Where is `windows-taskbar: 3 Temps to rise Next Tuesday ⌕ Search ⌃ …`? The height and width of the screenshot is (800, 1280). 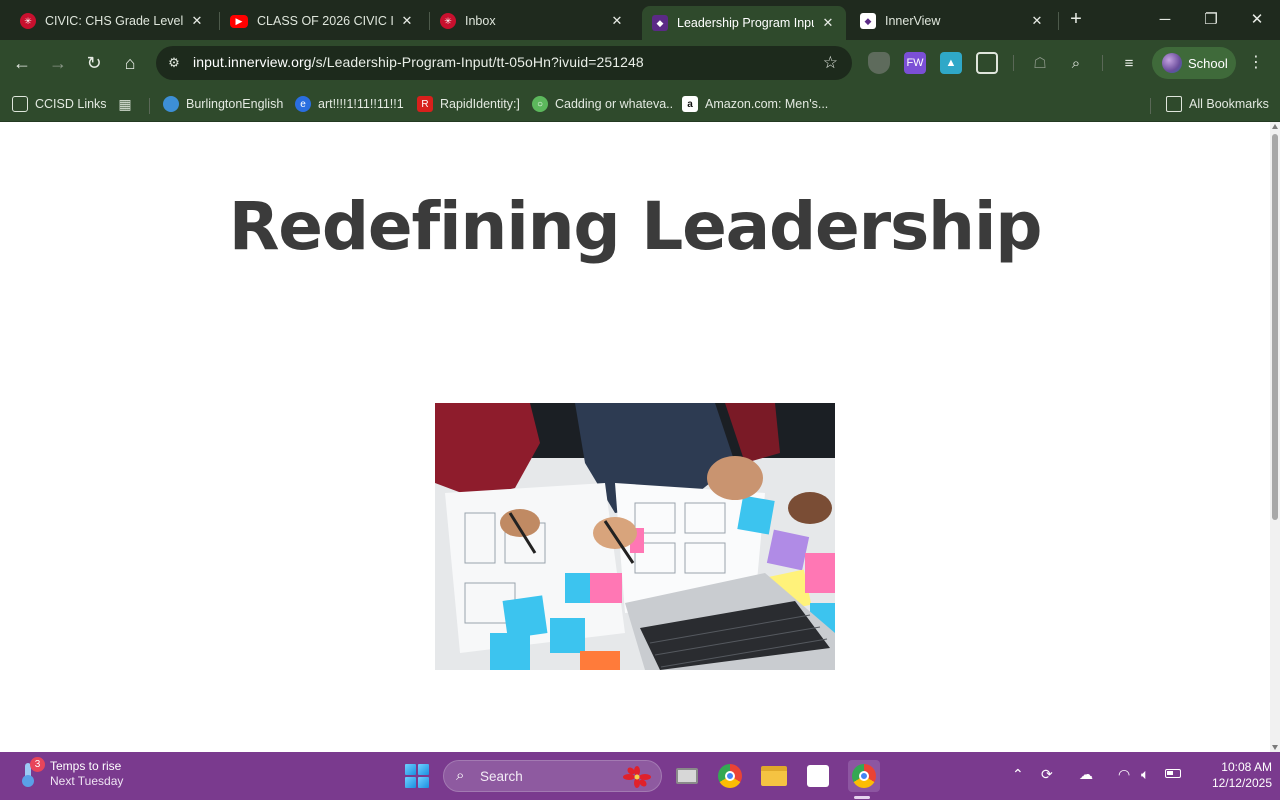 windows-taskbar: 3 Temps to rise Next Tuesday ⌕ Search ⌃ … is located at coordinates (640, 776).